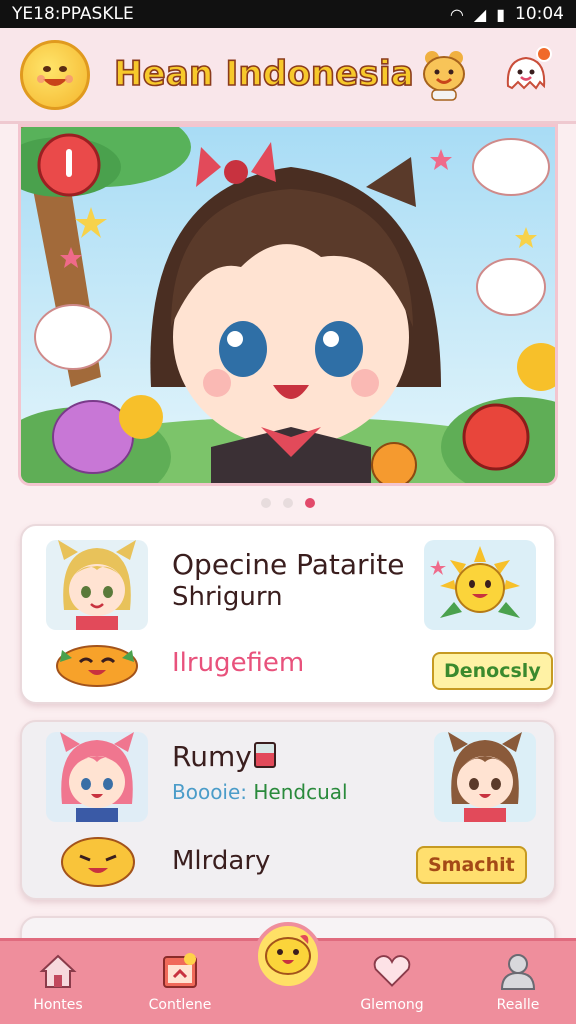  Describe the element at coordinates (288, 564) in the screenshot. I see `card-title-line1: Opecine Patarite` at that location.